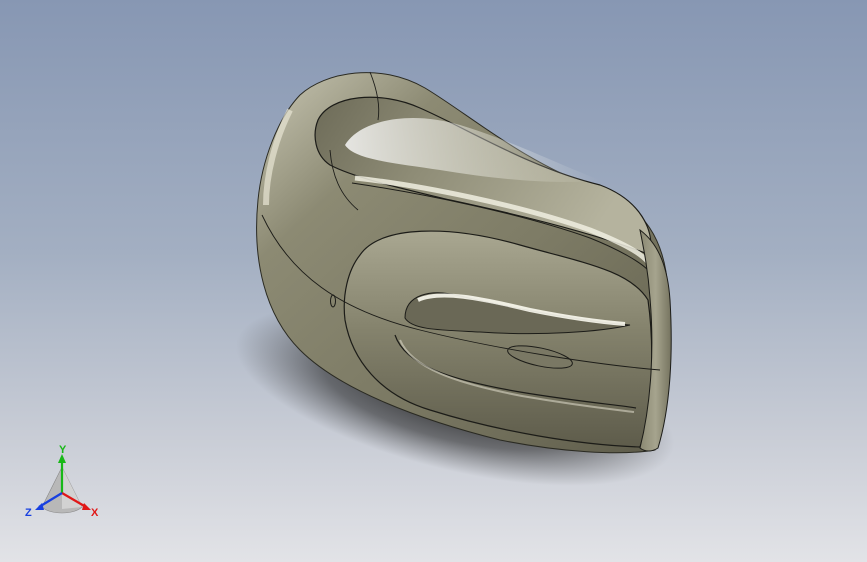  I want to click on x-axis-arrow, so click(86, 506).